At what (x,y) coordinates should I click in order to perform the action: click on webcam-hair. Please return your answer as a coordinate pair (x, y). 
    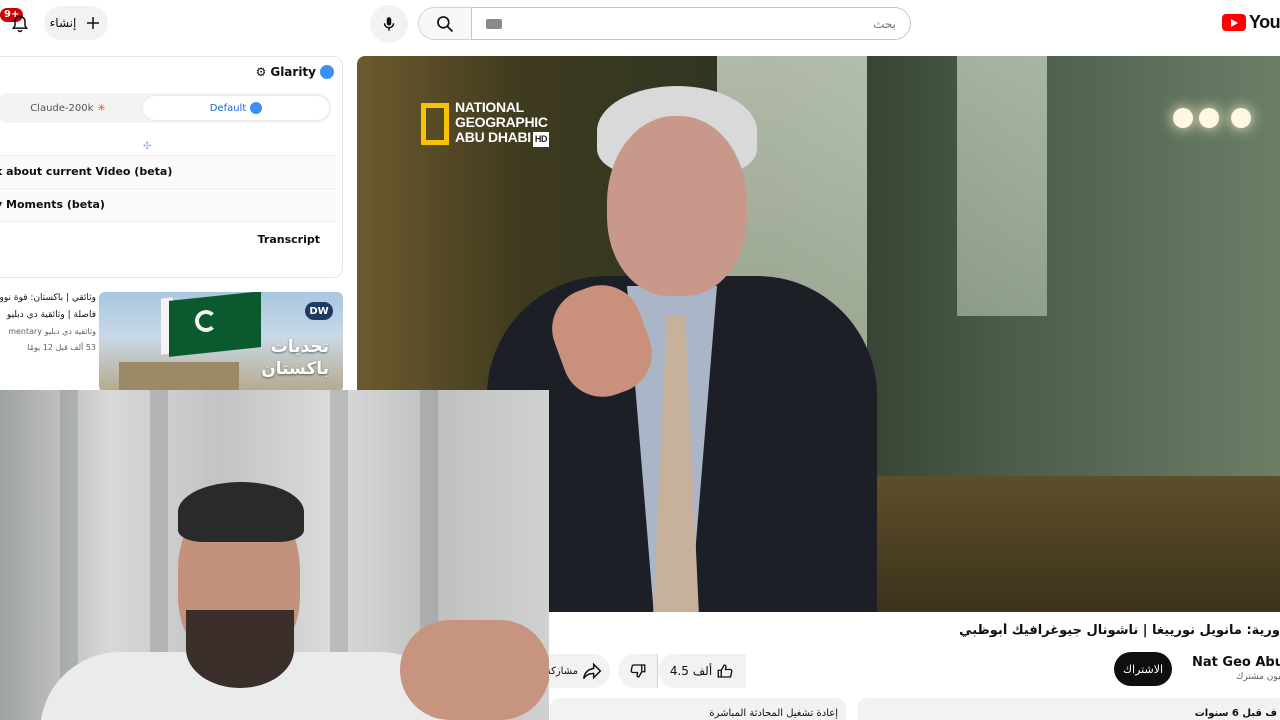
    Looking at the image, I should click on (241, 512).